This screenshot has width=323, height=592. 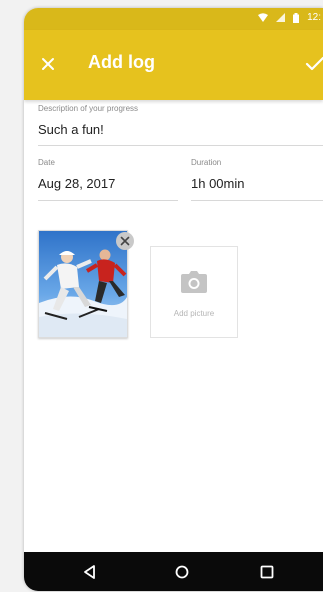 What do you see at coordinates (108, 200) in the screenshot?
I see `date-underline` at bounding box center [108, 200].